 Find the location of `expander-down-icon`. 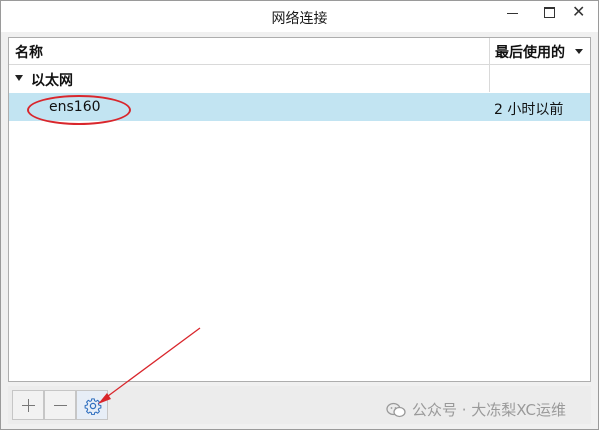

expander-down-icon is located at coordinates (19, 78).